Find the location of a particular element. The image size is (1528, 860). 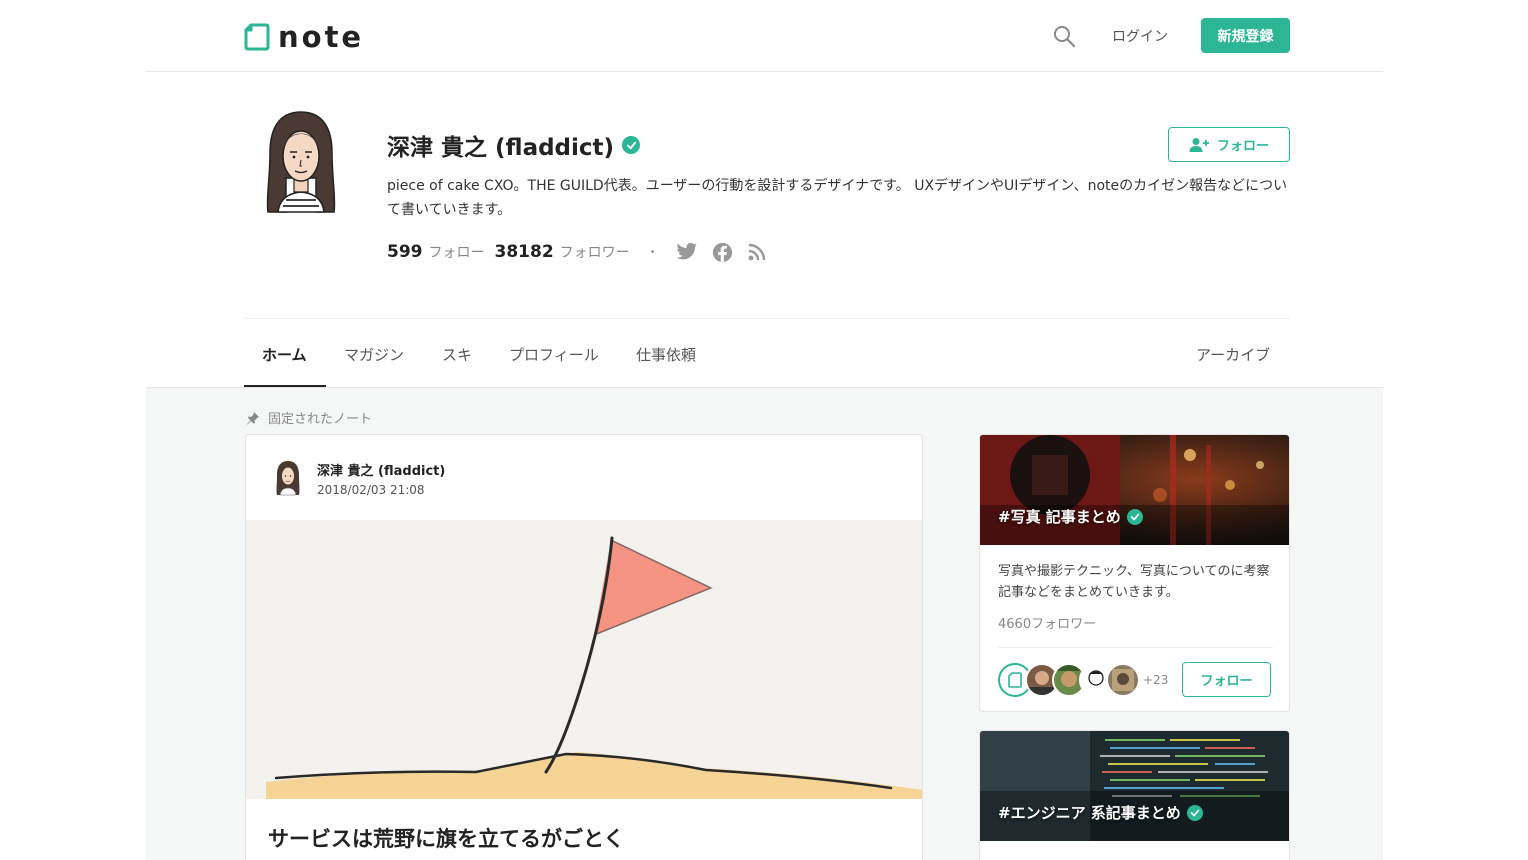

social-links is located at coordinates (721, 252).